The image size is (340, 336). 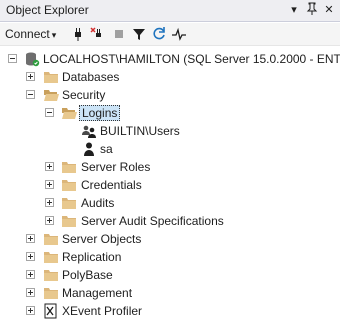 I want to click on connect-button: Connect ▾, so click(x=30, y=34).